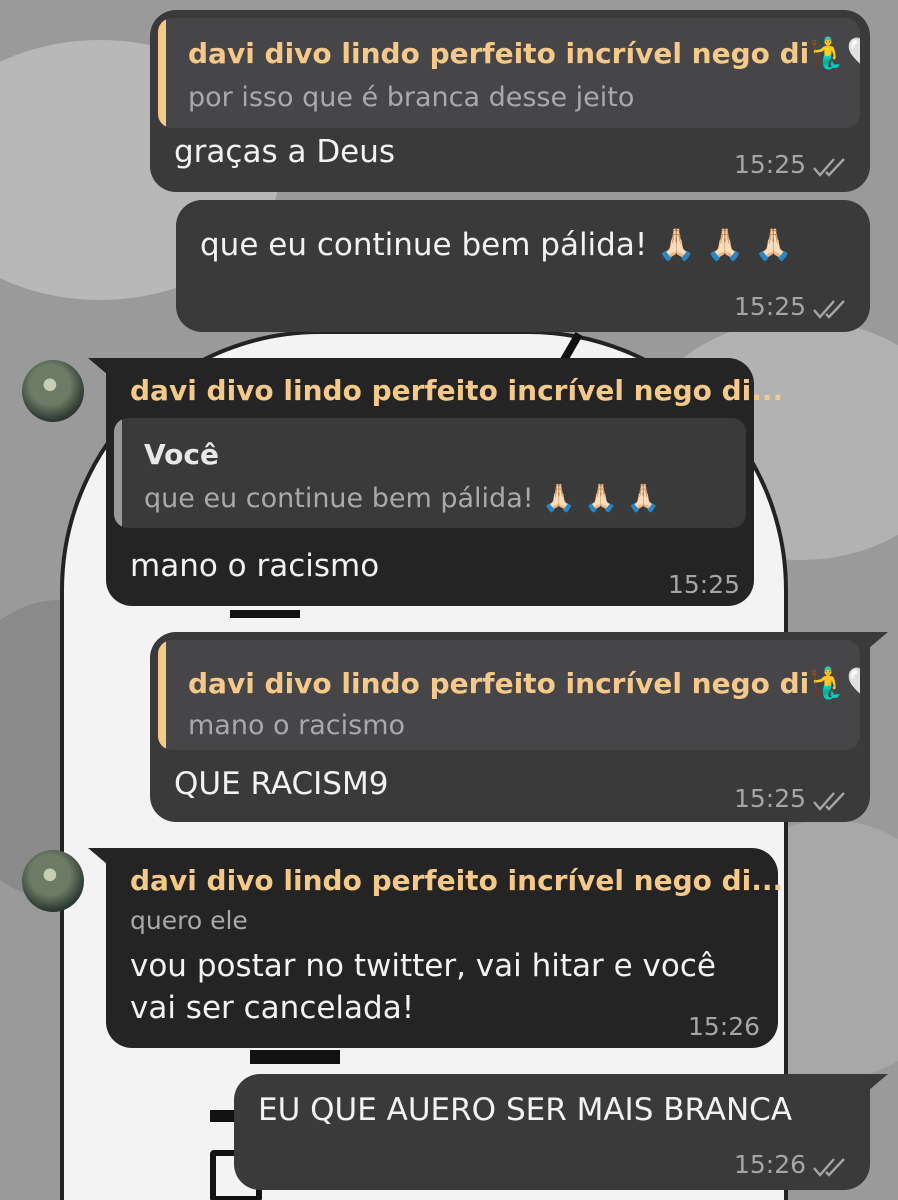 Image resolution: width=898 pixels, height=1200 pixels. What do you see at coordinates (189, 920) in the screenshot?
I see `sender-subtitle: quero ele` at bounding box center [189, 920].